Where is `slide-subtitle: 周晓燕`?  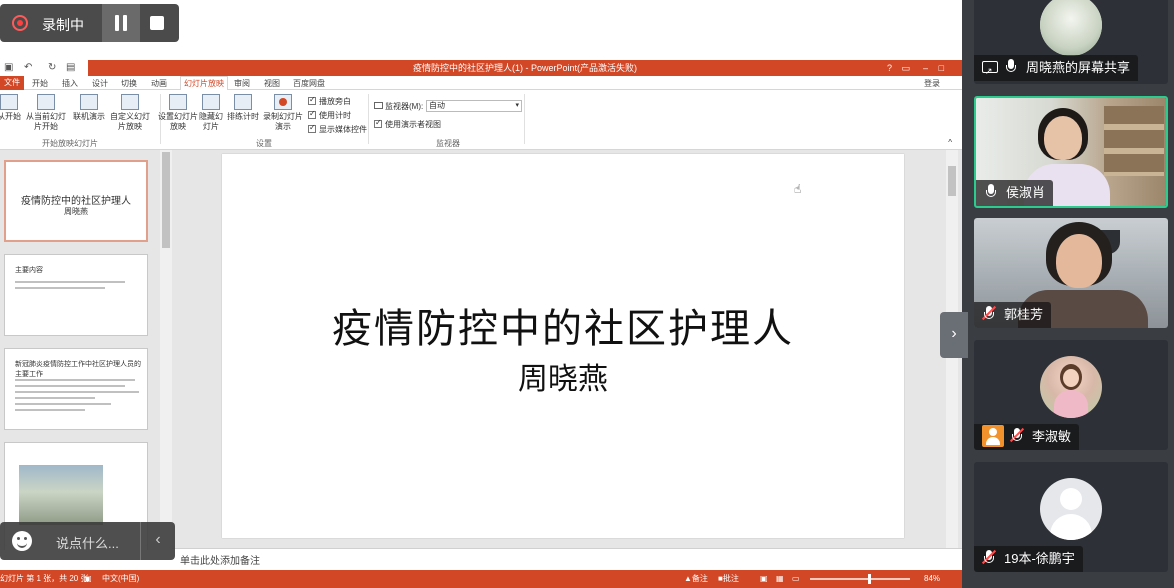 slide-subtitle: 周晓燕 is located at coordinates (563, 376).